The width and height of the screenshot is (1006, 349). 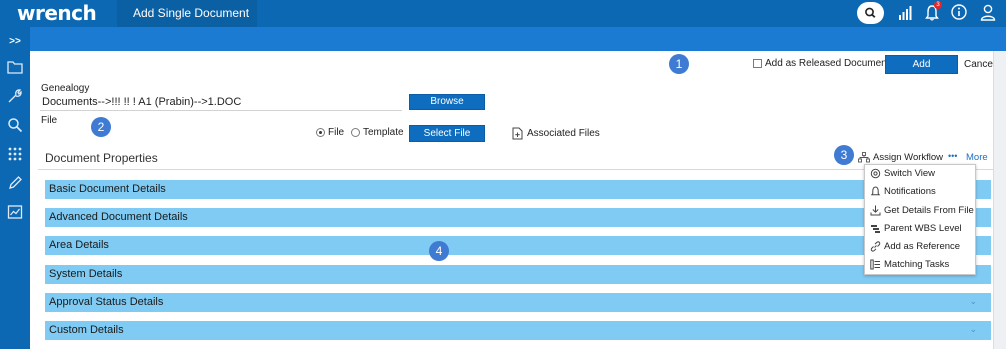 I want to click on rail-item-edit, so click(x=15, y=183).